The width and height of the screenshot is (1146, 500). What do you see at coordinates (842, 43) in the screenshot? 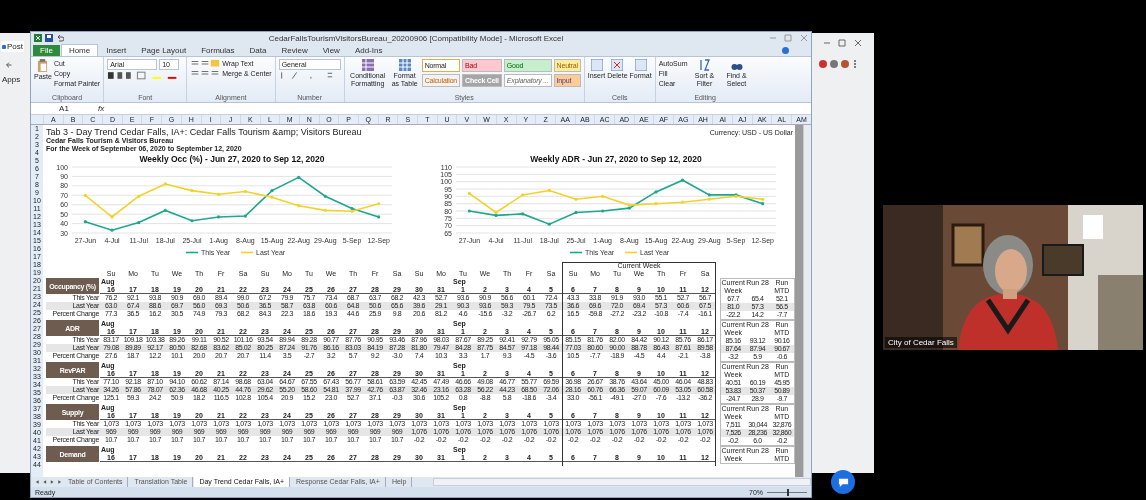
I see `window-controls-icon` at bounding box center [842, 43].